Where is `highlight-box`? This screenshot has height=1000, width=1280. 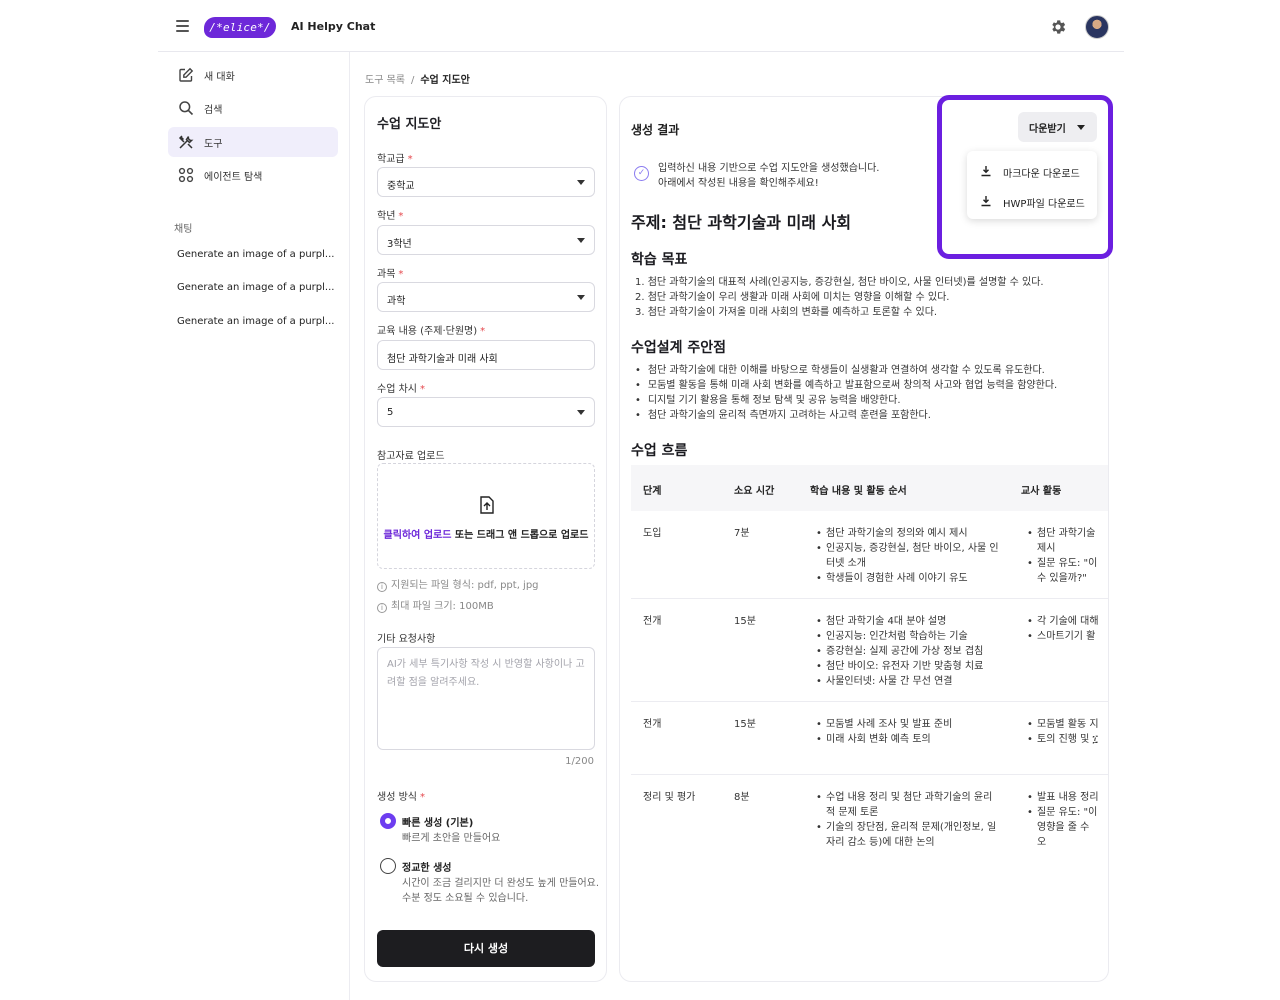
highlight-box is located at coordinates (1025, 177).